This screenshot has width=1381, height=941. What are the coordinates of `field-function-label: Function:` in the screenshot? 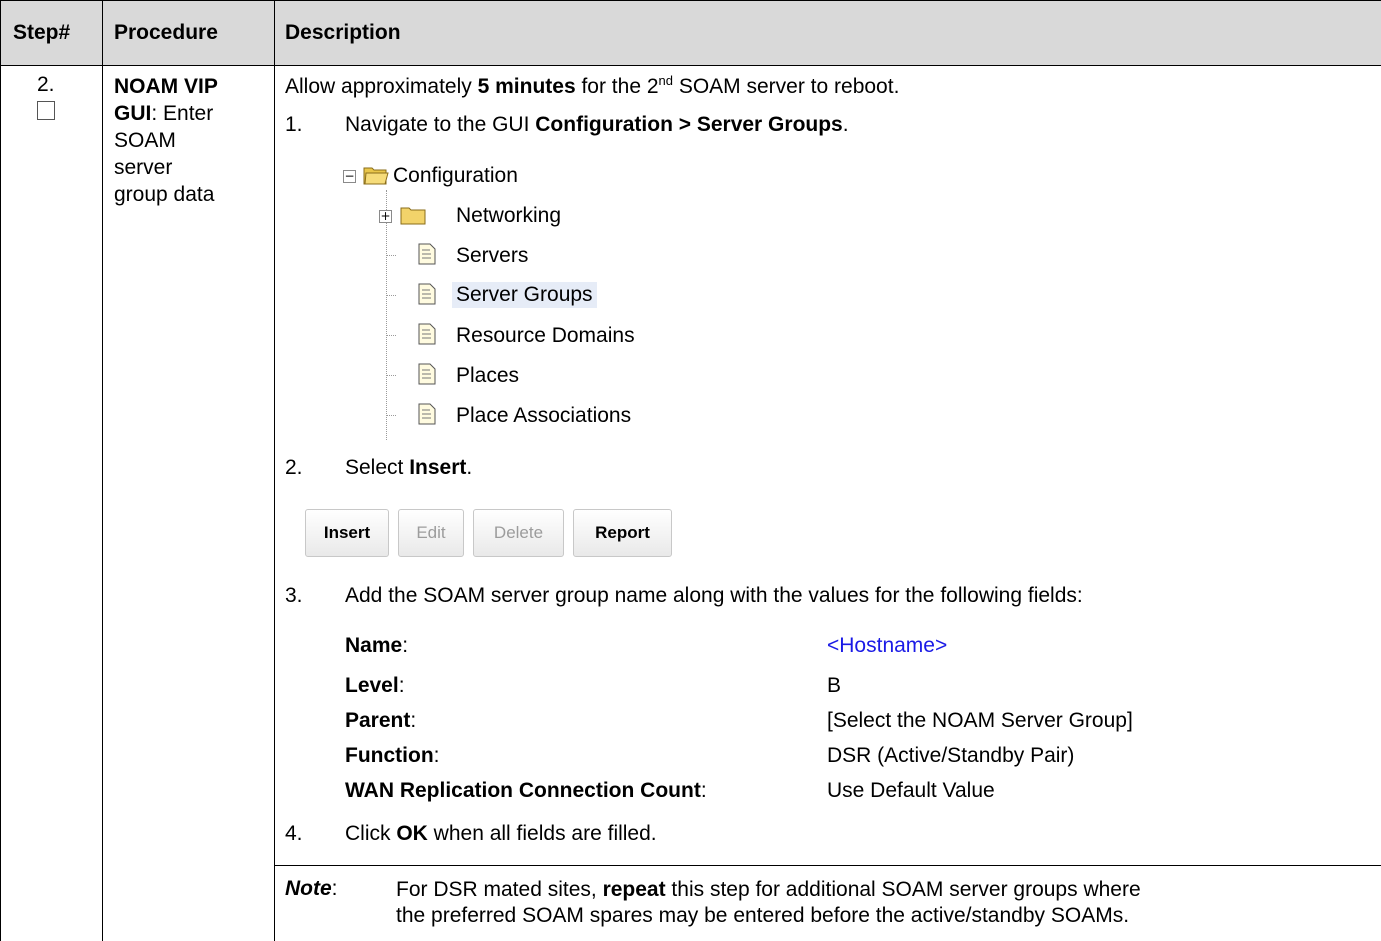 It's located at (392, 755).